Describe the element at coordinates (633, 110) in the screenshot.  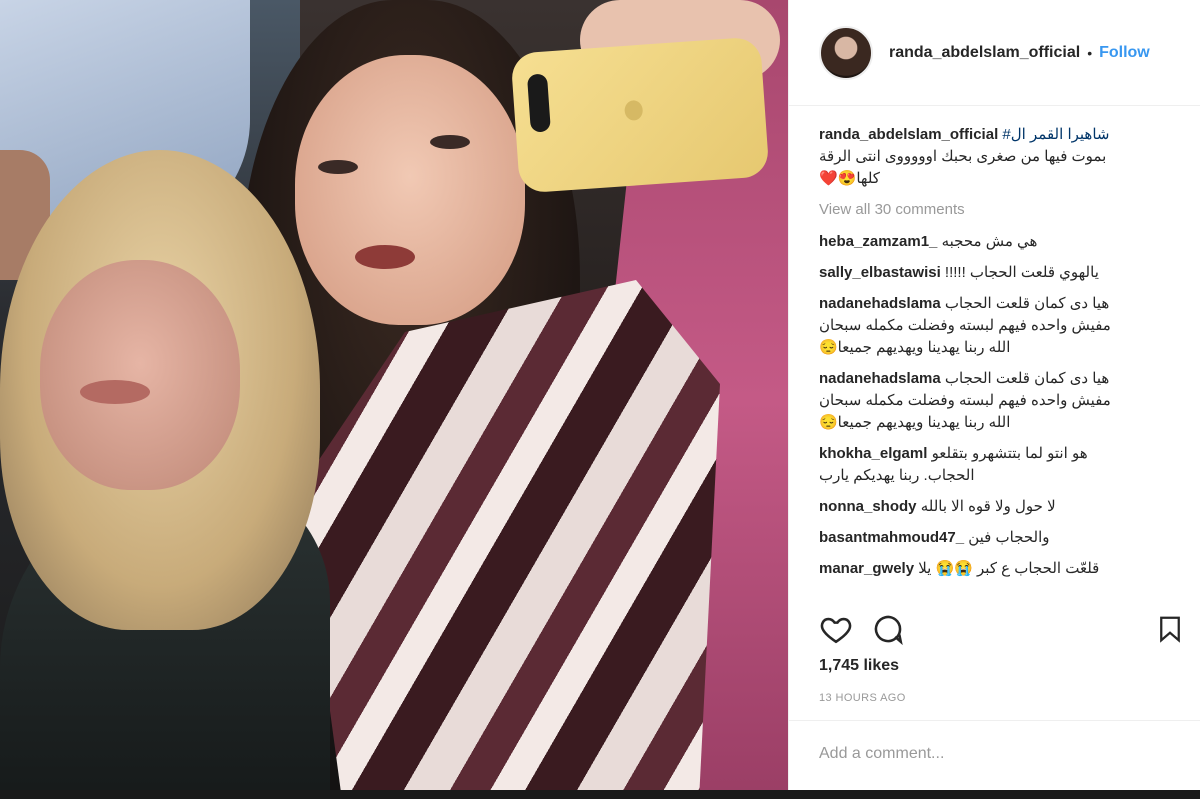
I see `phone-logo` at that location.